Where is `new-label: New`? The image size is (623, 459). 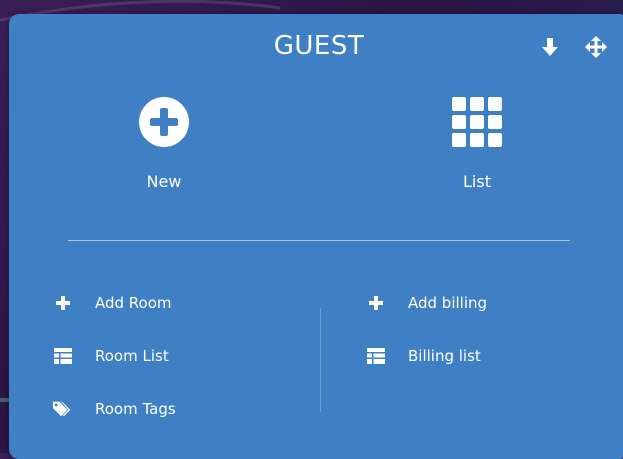 new-label: New is located at coordinates (164, 181).